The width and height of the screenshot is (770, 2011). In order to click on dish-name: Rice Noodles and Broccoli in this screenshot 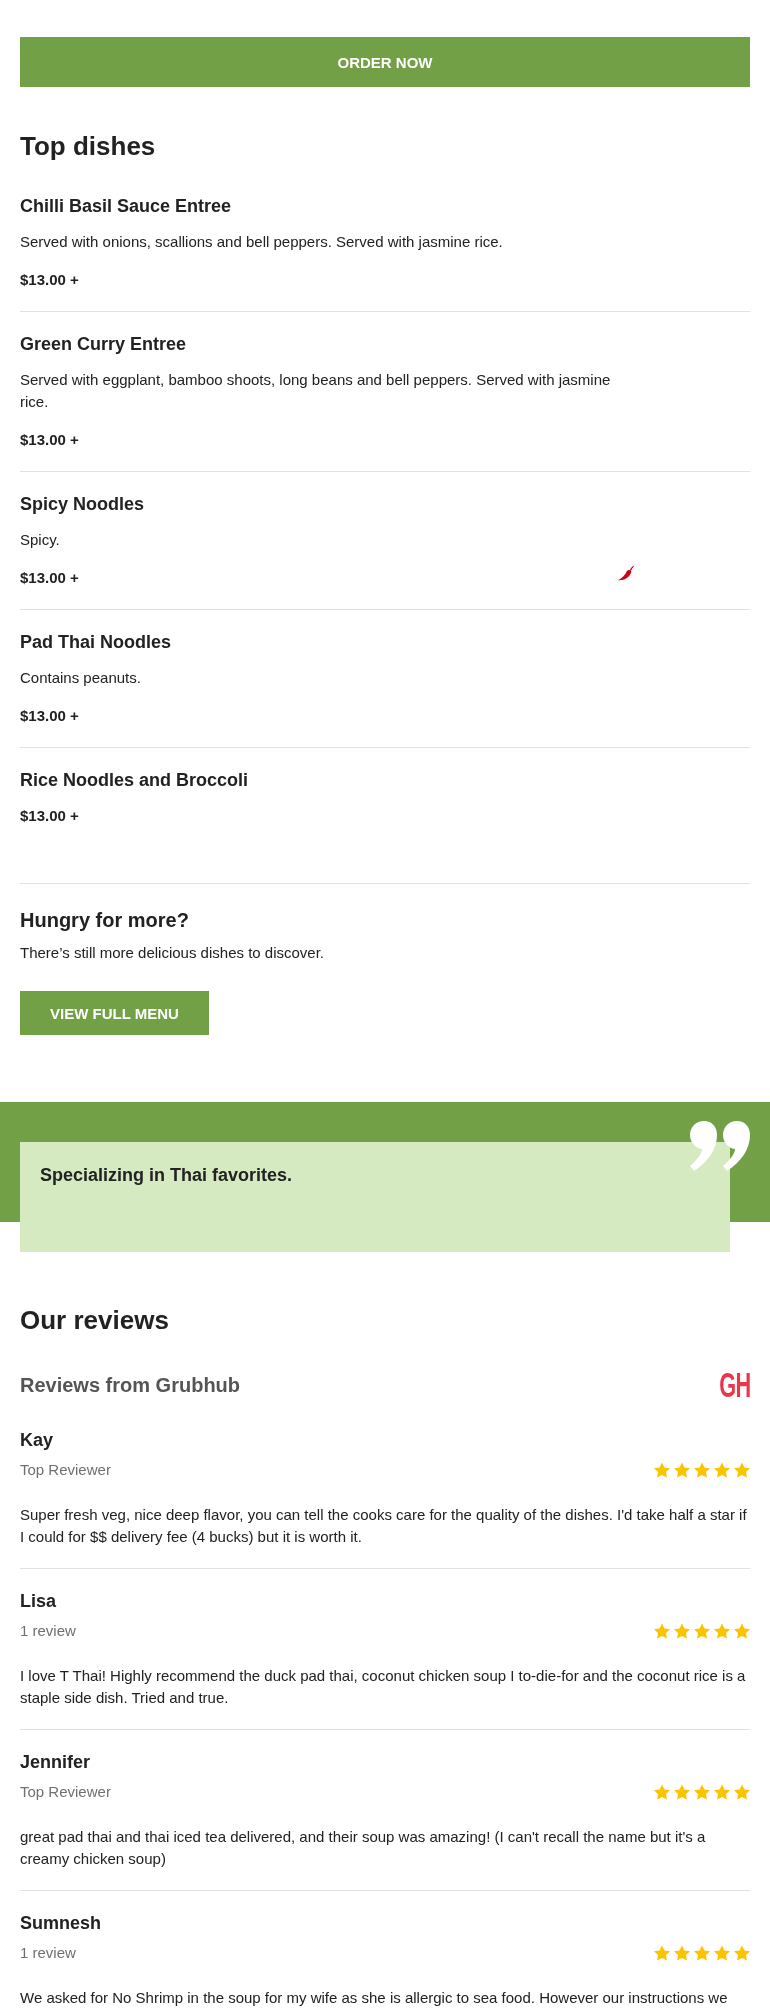, I will do `click(135, 780)`.